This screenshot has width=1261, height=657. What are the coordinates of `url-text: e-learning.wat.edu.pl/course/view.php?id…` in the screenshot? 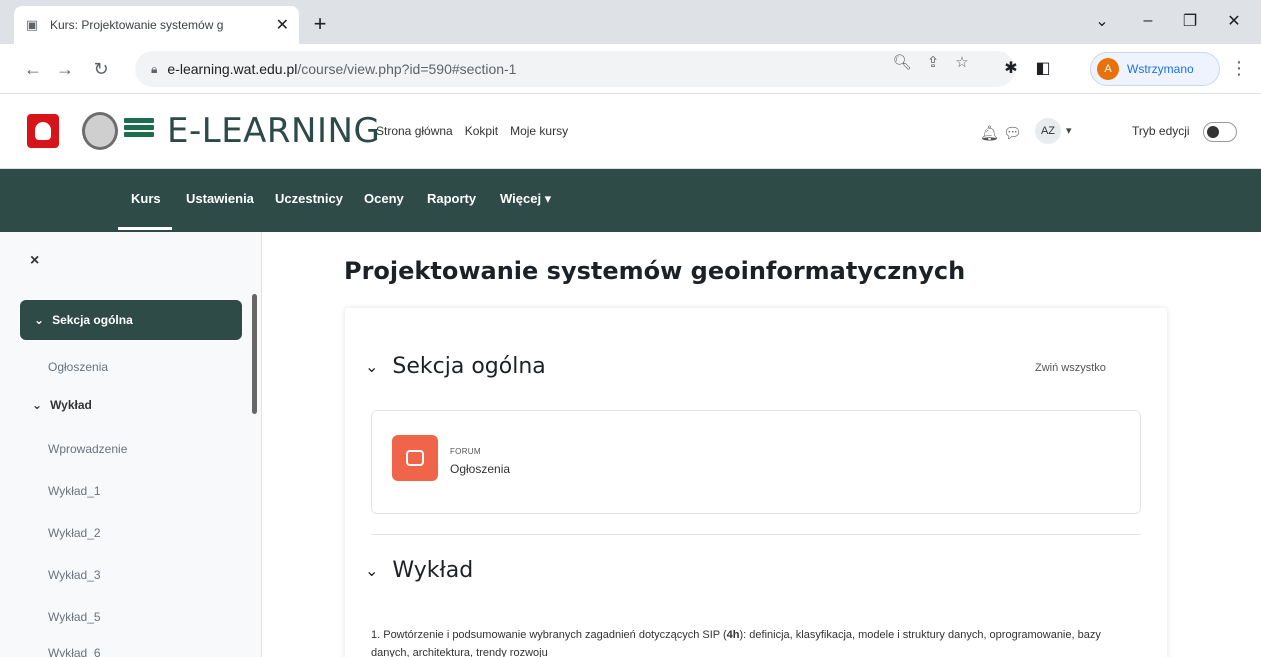 It's located at (342, 69).